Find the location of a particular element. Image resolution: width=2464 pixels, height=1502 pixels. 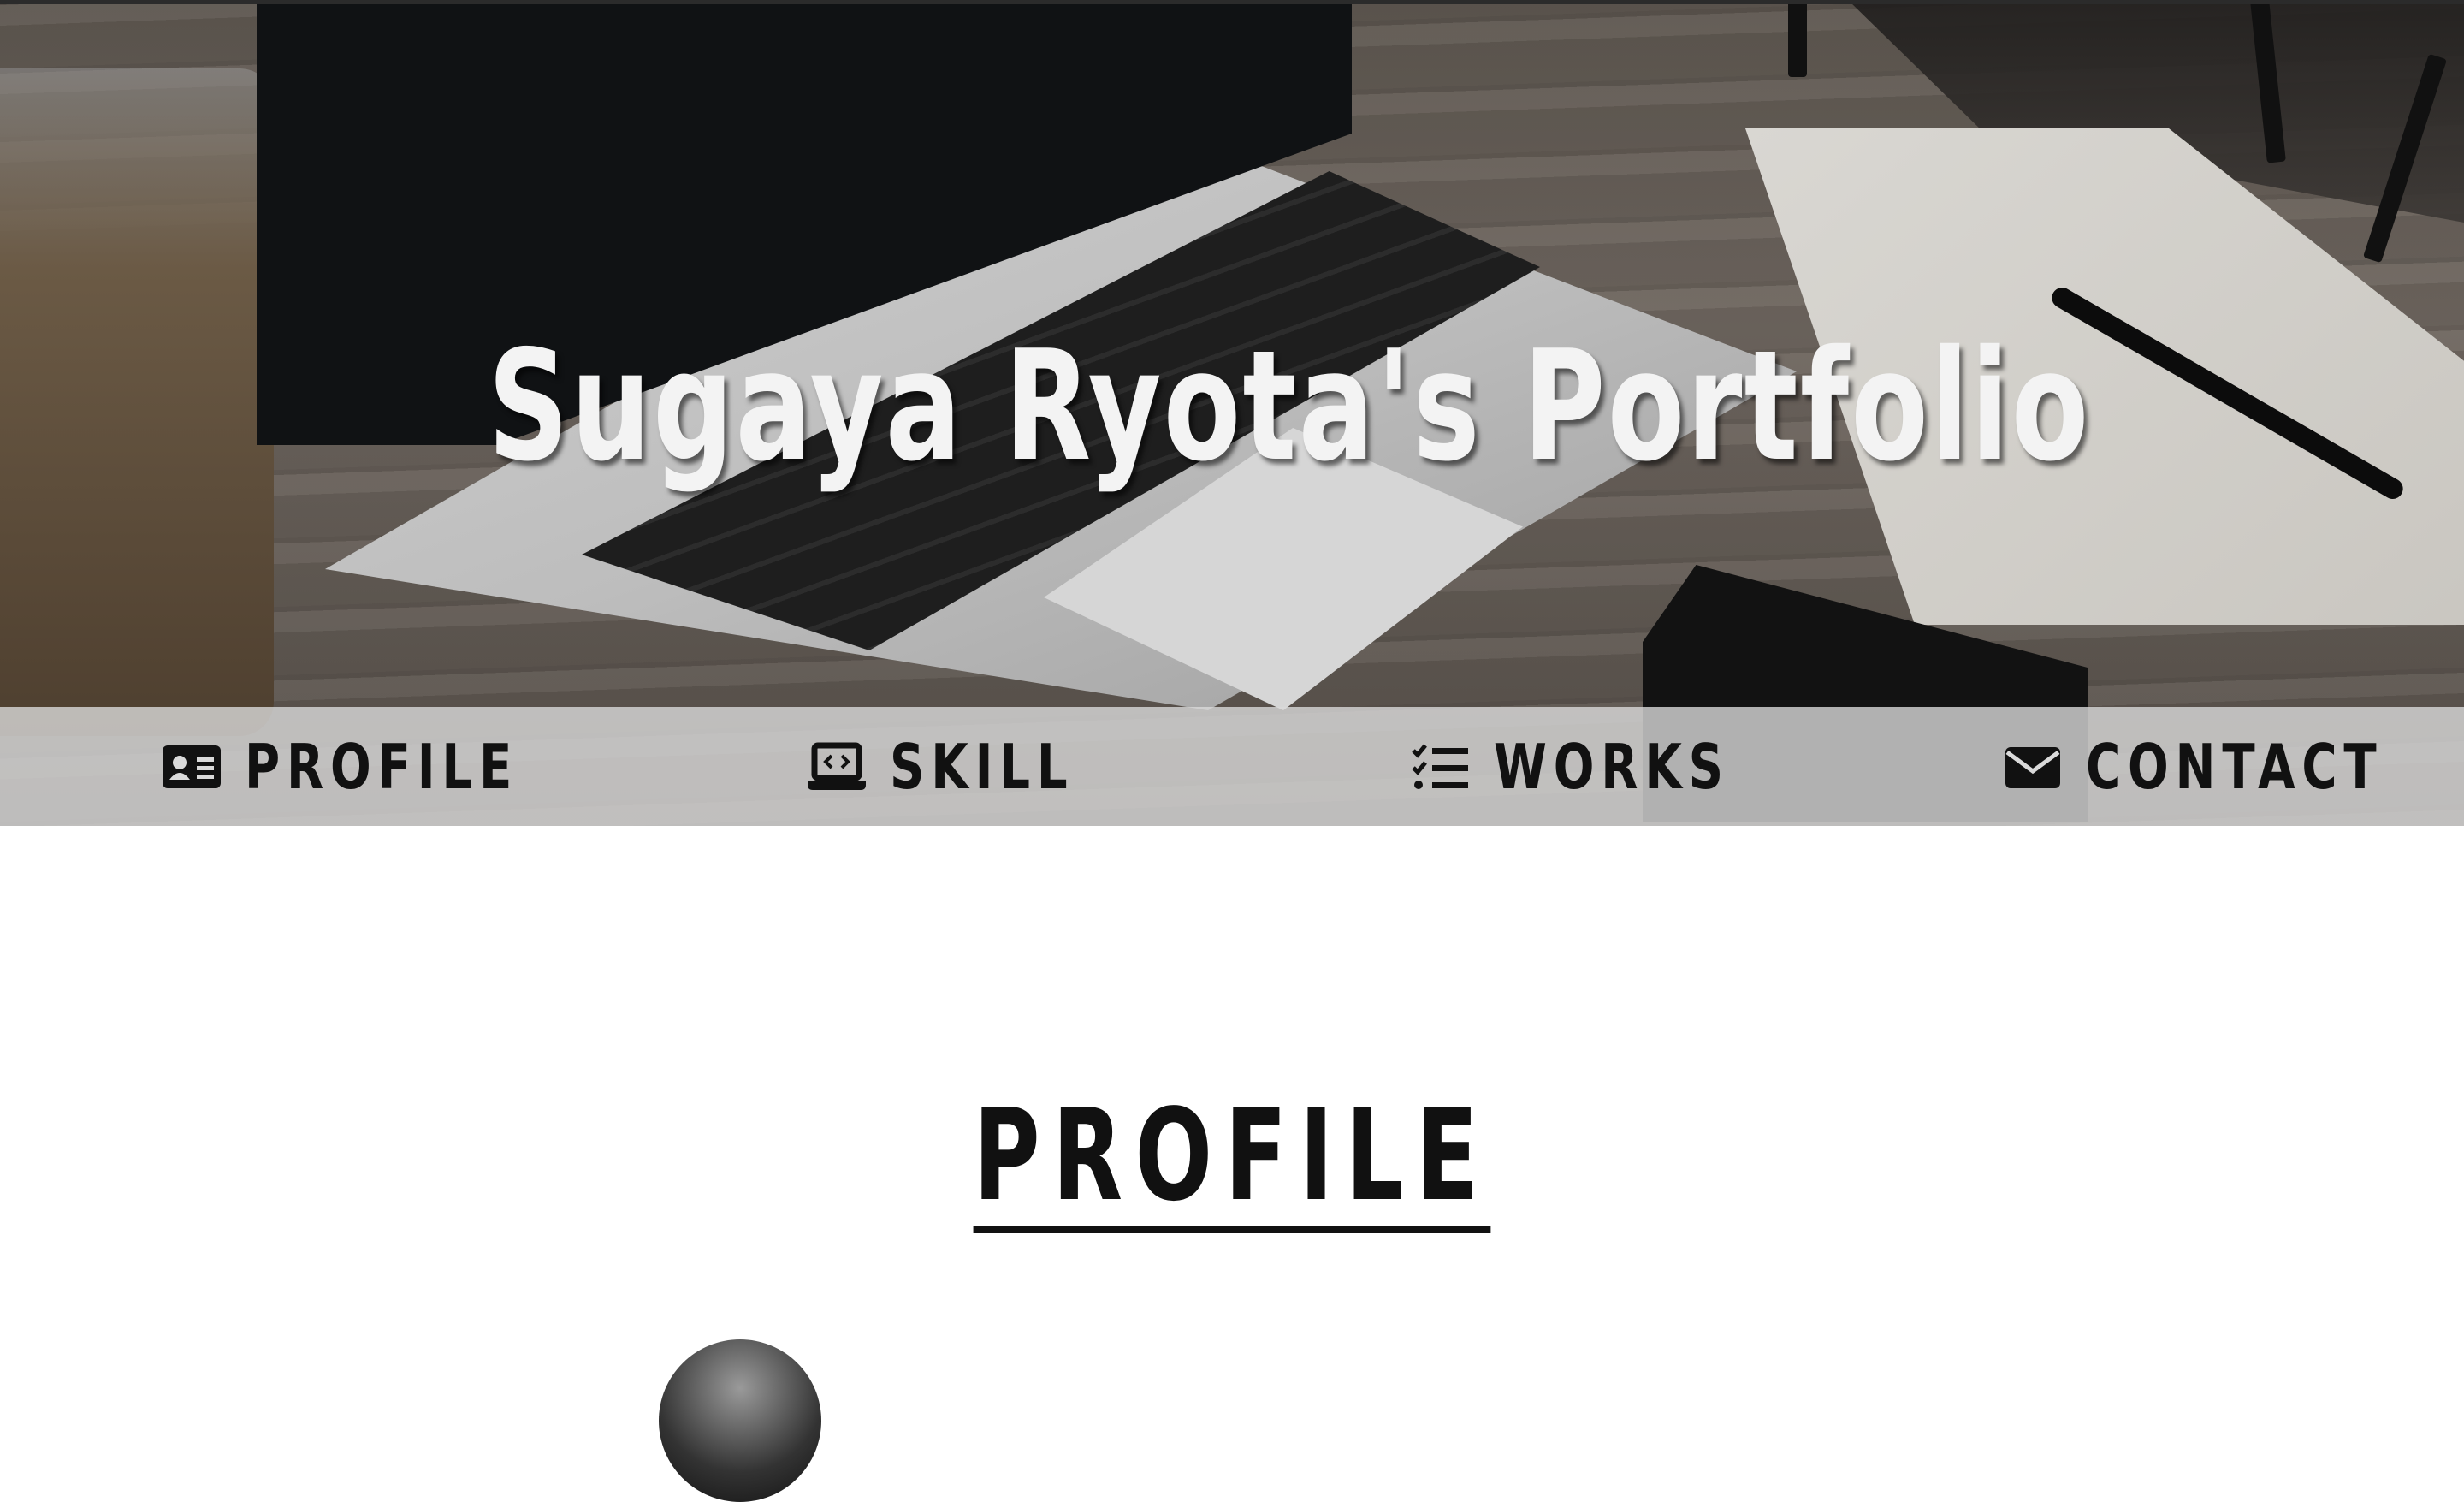

avatar is located at coordinates (740, 1420).